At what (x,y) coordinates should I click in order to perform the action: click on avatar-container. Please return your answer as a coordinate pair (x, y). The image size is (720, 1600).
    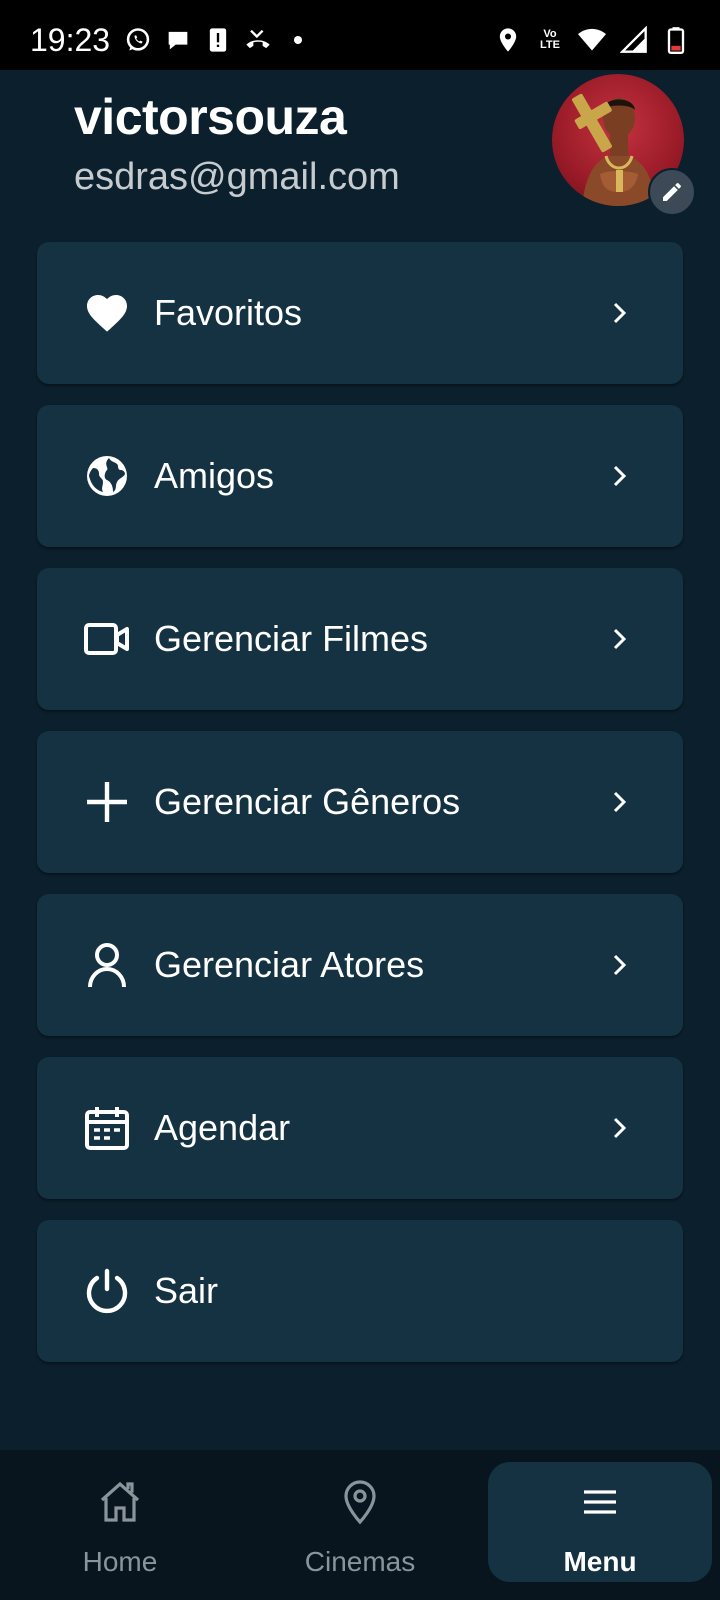
    Looking at the image, I should click on (624, 145).